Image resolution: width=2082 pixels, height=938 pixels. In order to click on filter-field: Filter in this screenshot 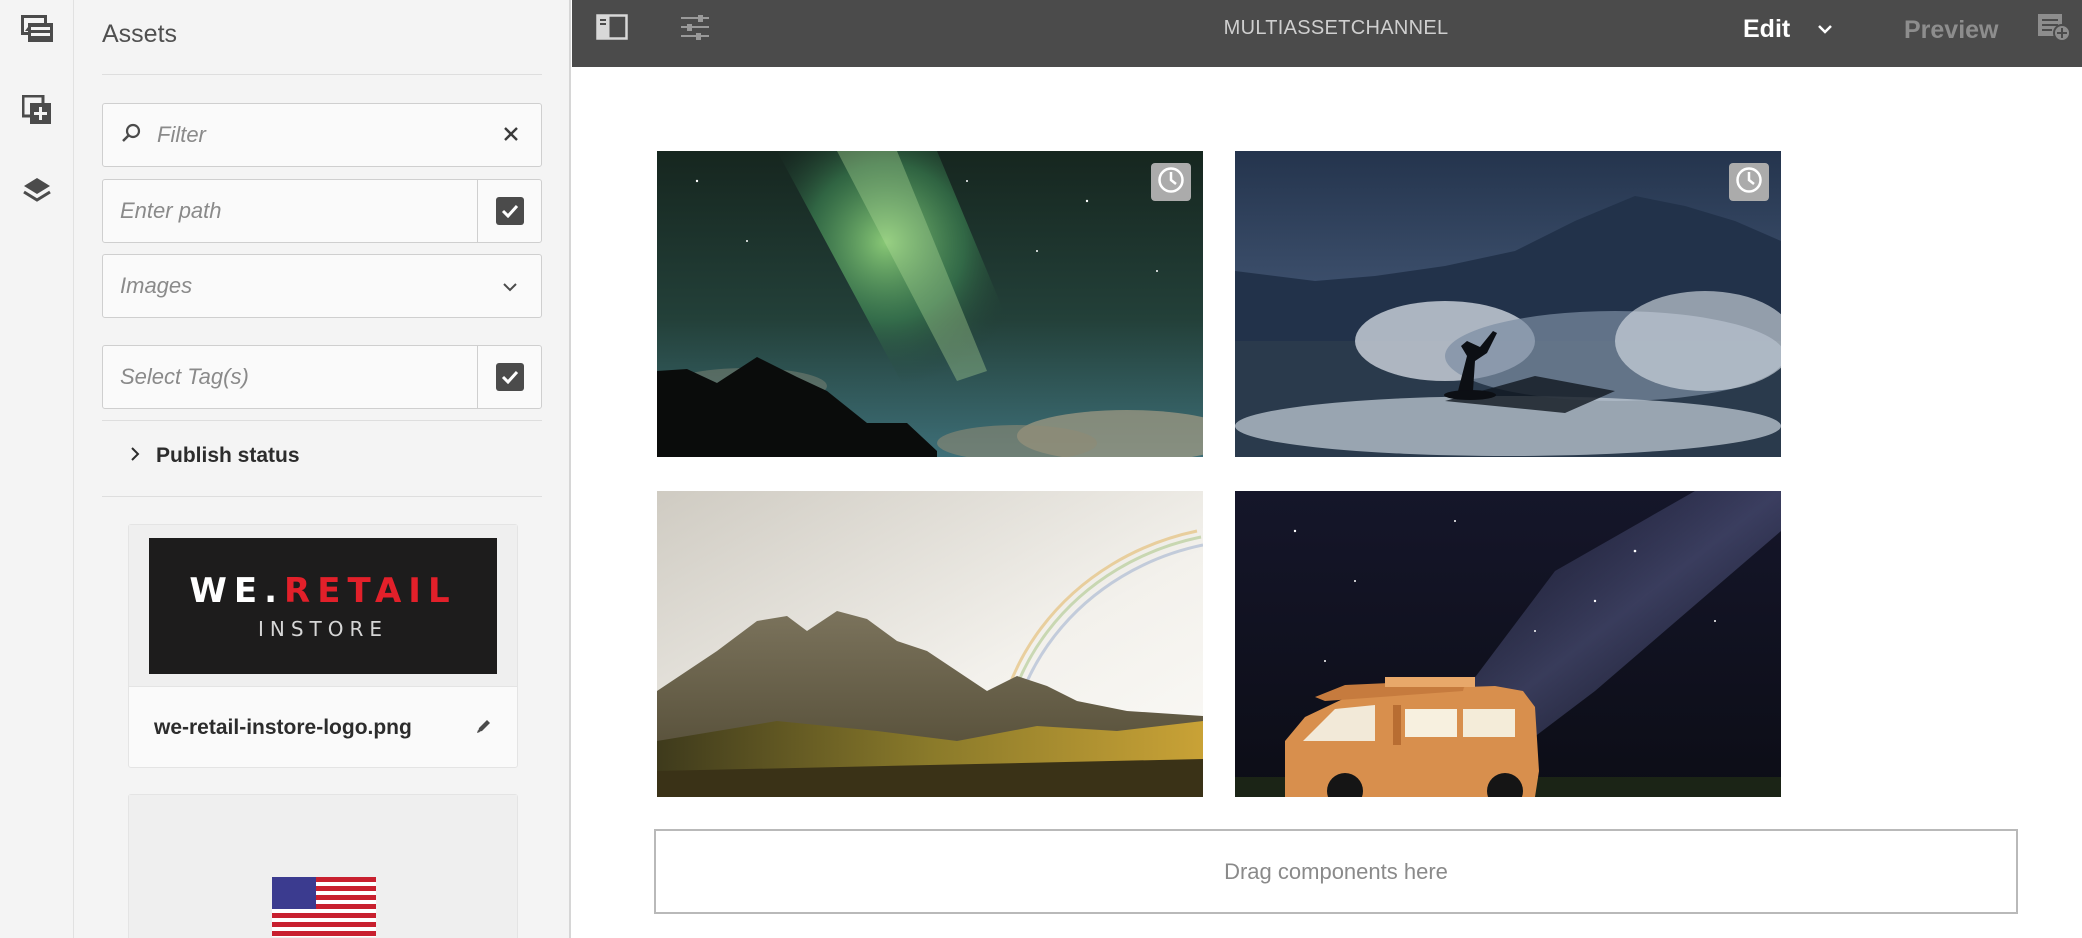, I will do `click(322, 135)`.